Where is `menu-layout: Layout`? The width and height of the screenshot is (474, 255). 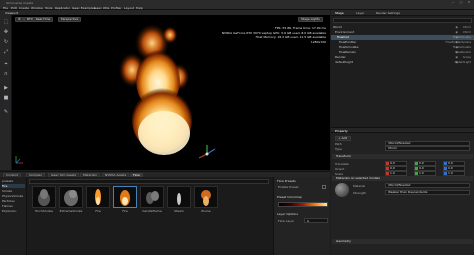 menu-layout: Layout is located at coordinates (129, 8).